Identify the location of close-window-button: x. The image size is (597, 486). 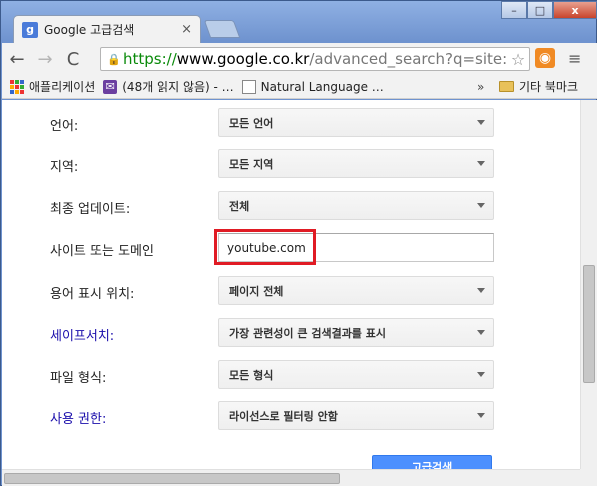
(575, 10).